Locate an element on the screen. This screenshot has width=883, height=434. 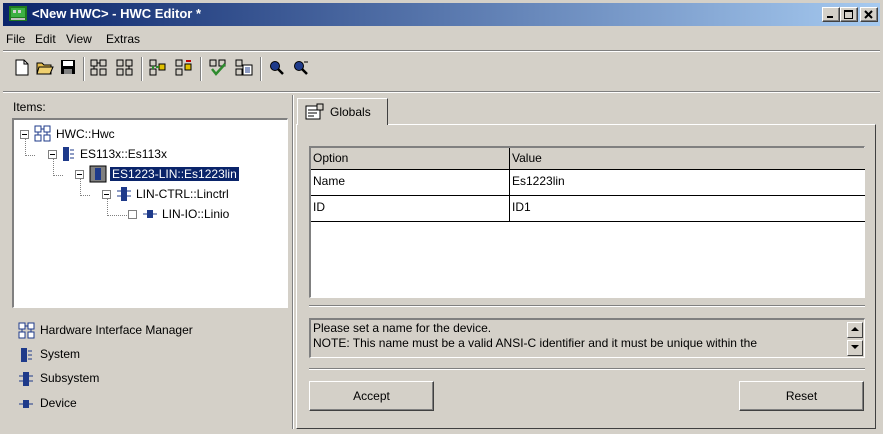
maximize-icon is located at coordinates (848, 14).